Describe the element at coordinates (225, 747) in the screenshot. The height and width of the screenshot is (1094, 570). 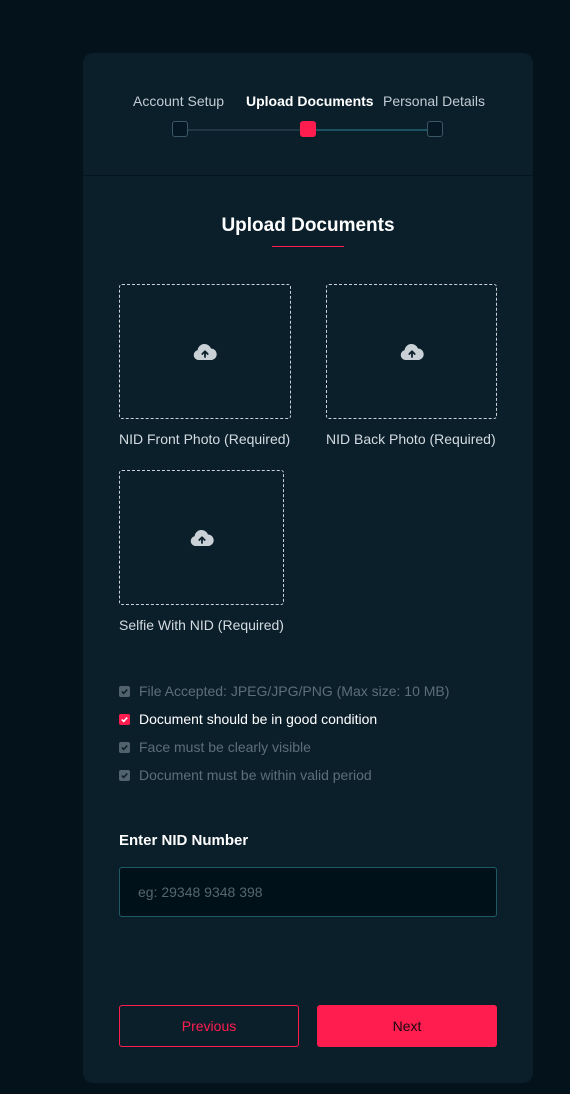
I see `requirement-text: Face must be clearly visible` at that location.